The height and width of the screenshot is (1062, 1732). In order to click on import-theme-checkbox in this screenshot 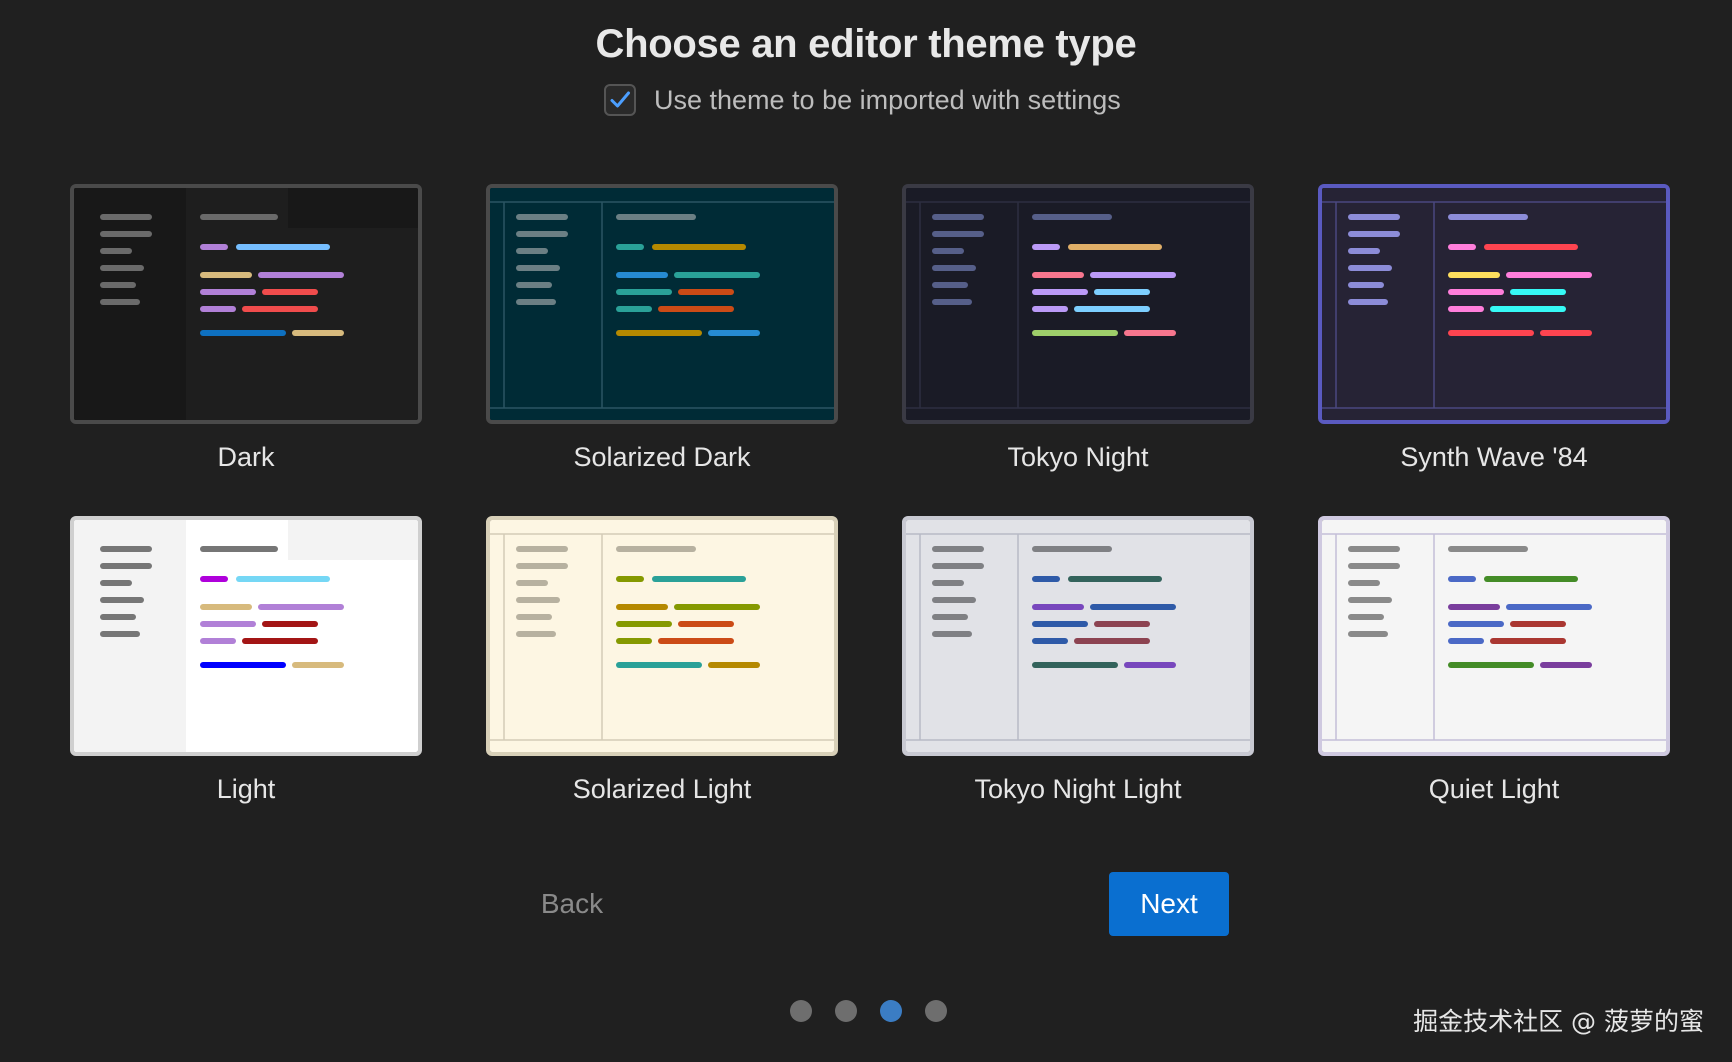, I will do `click(620, 100)`.